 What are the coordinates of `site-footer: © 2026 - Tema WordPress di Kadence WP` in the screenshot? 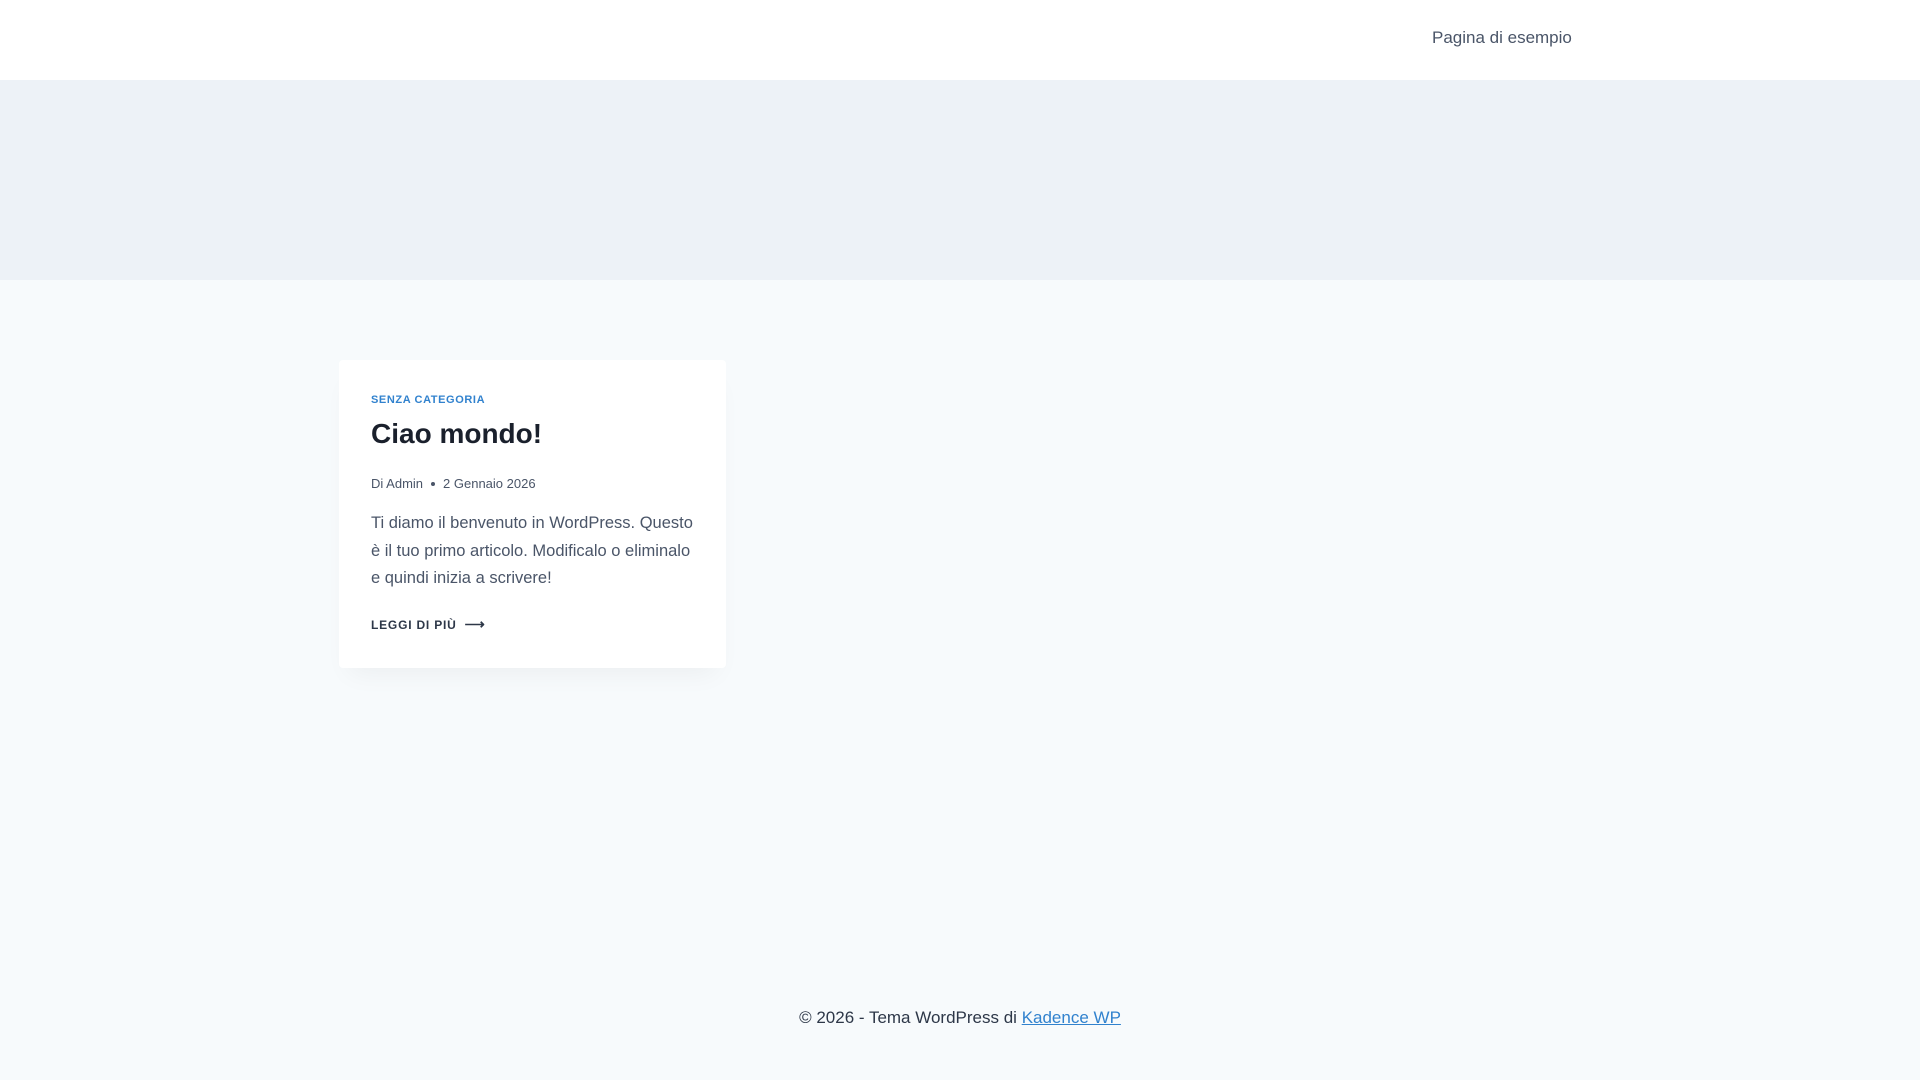 It's located at (960, 1018).